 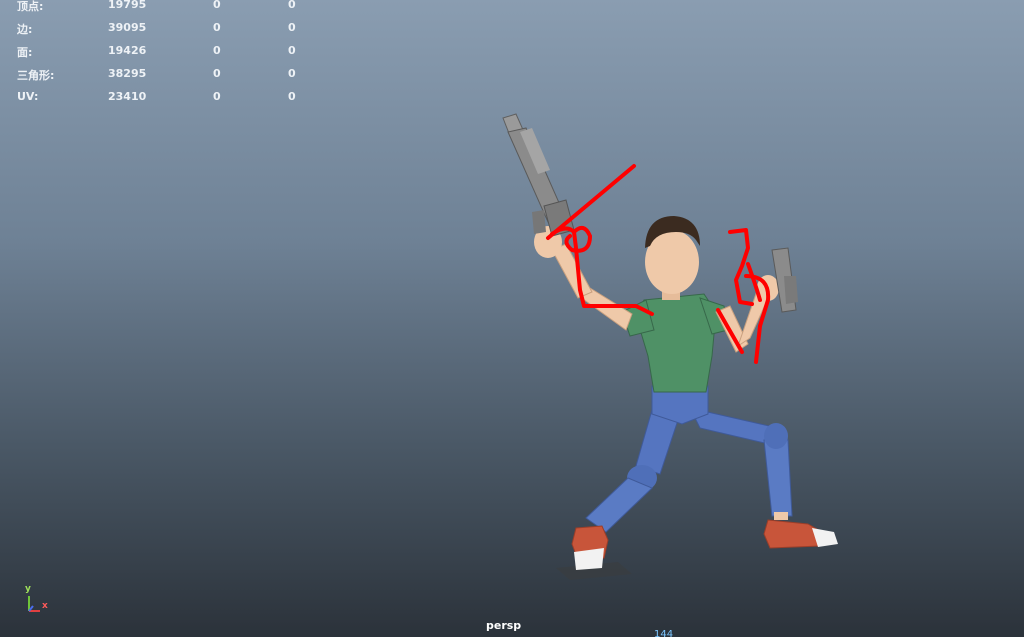 I want to click on back-knee, so click(x=776, y=436).